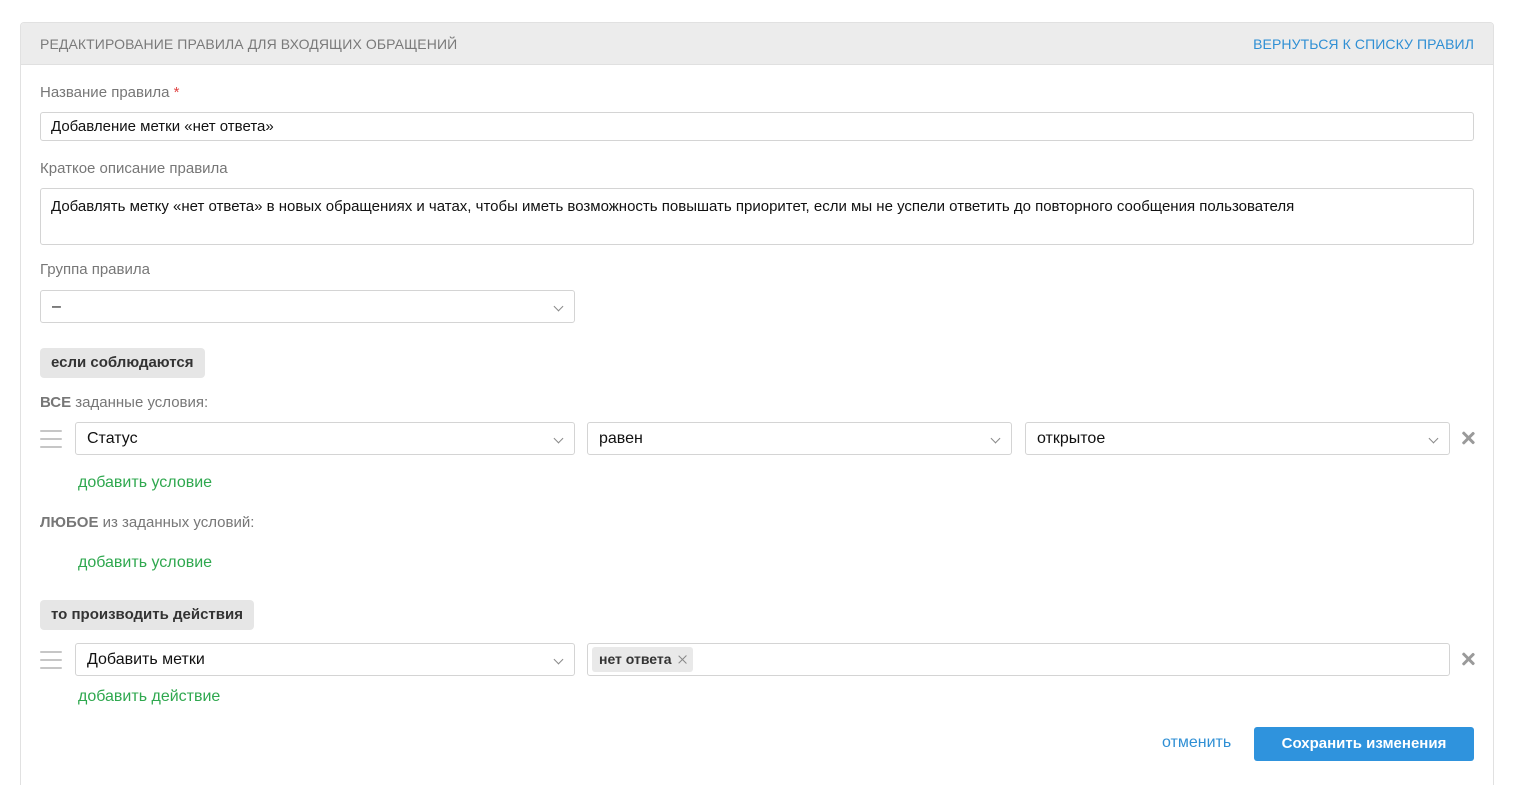  Describe the element at coordinates (176, 522) in the screenshot. I see `any-caption-rest: из заданных условий:` at that location.